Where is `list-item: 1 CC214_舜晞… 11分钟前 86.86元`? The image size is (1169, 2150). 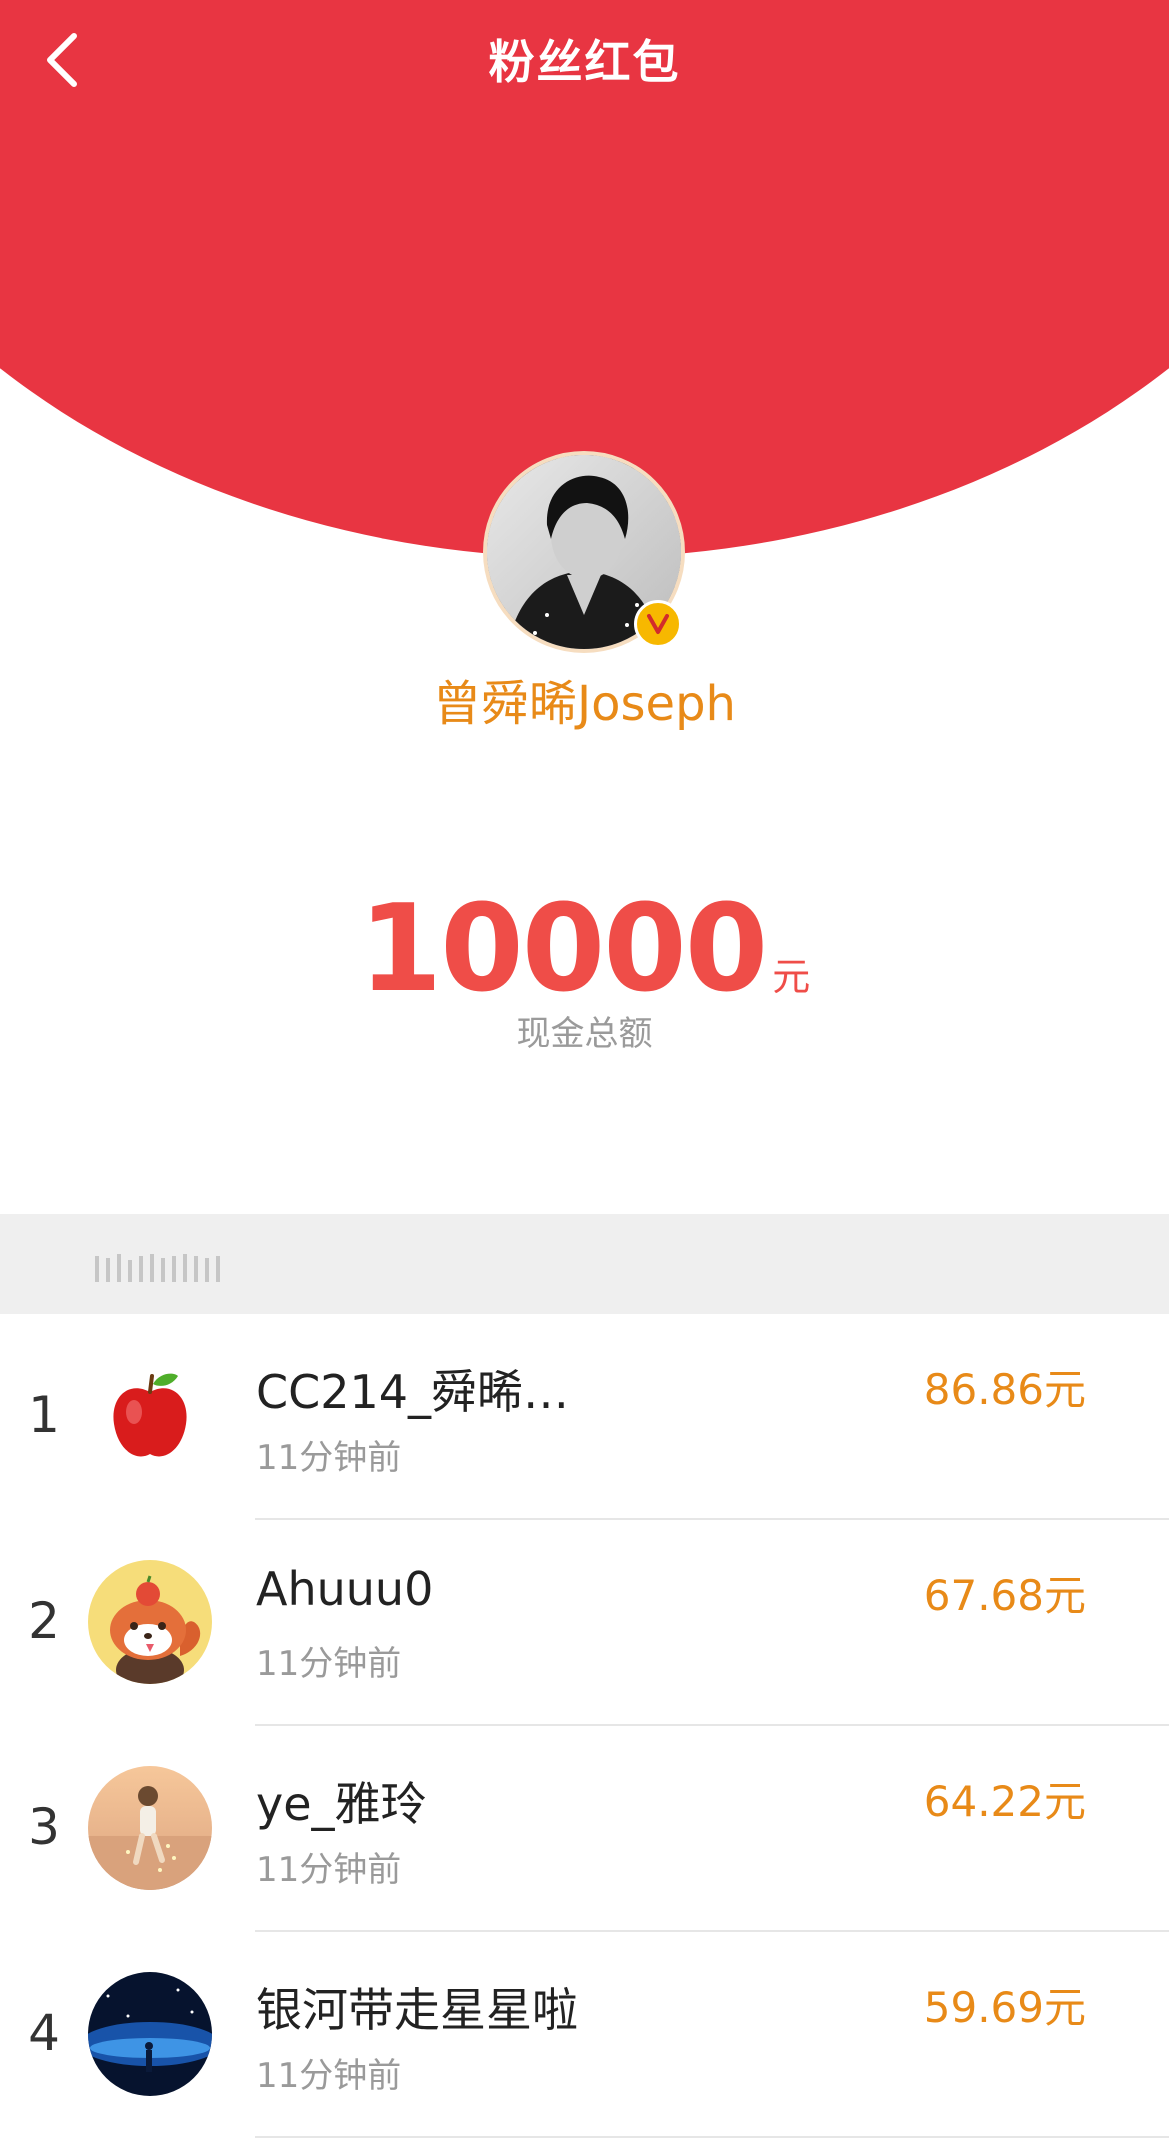
list-item: 1 CC214_舜晞… 11分钟前 86.86元 is located at coordinates (584, 1417).